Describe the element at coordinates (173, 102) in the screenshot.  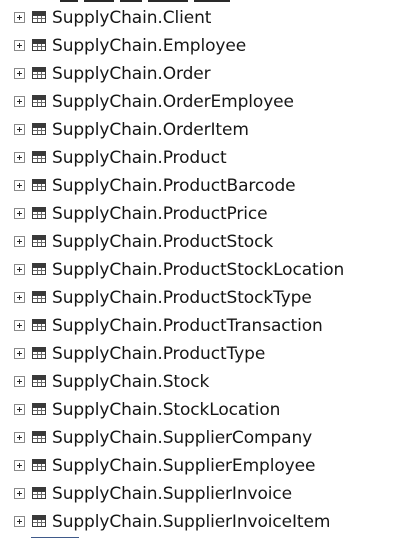
I see `table-name-label: SupplyChain.OrderEmployee` at that location.